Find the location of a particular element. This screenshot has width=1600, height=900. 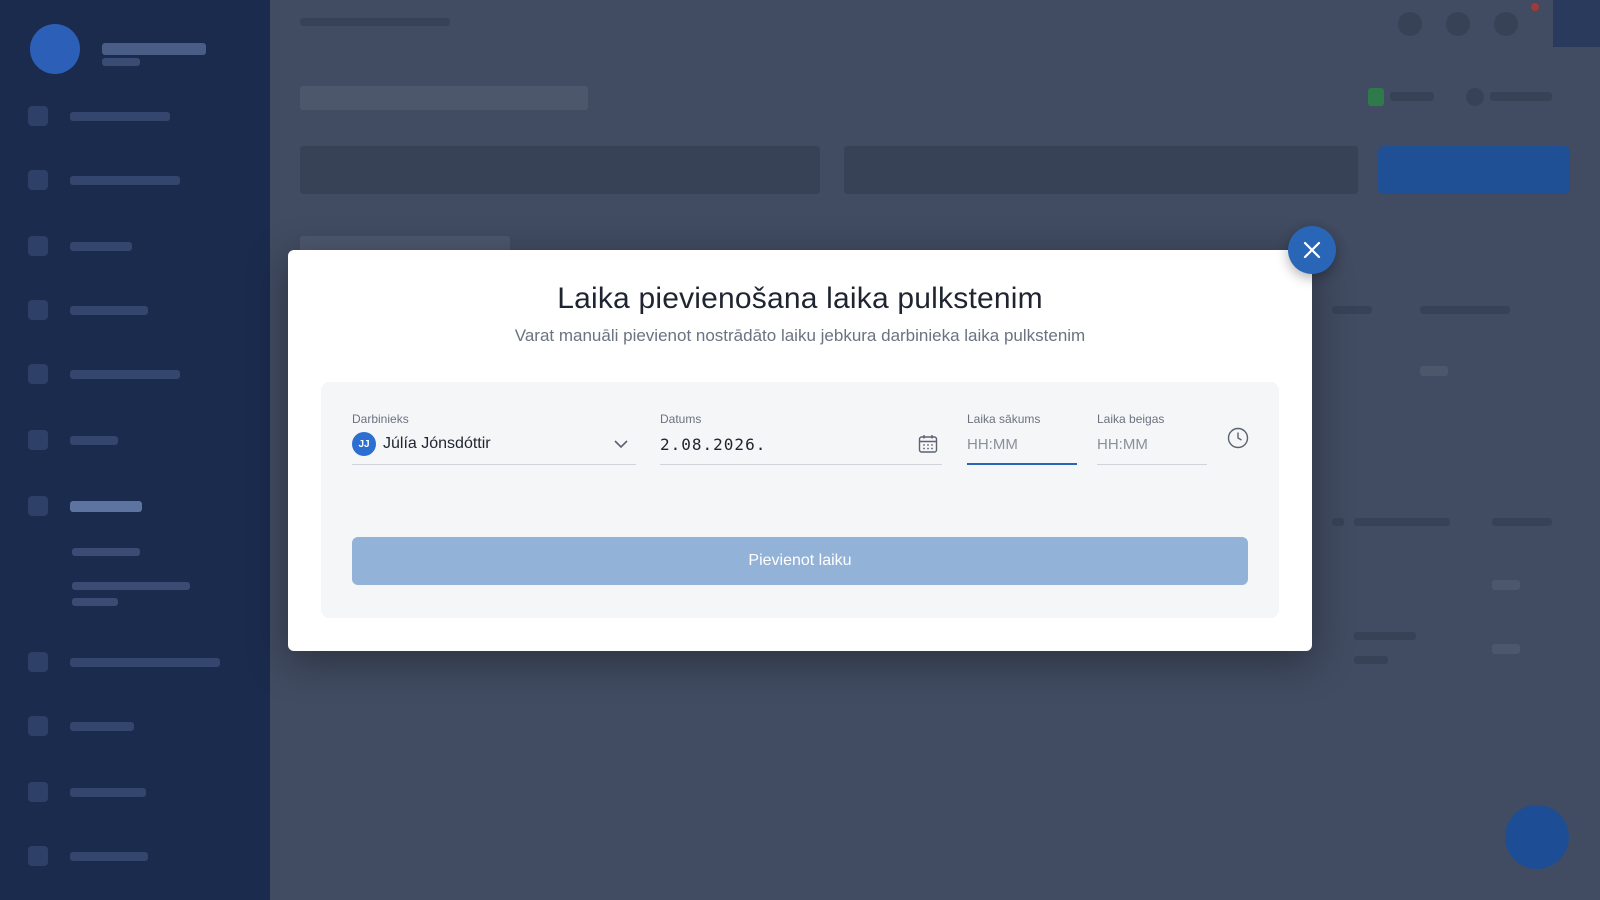

date-range-filter is located at coordinates (560, 170).